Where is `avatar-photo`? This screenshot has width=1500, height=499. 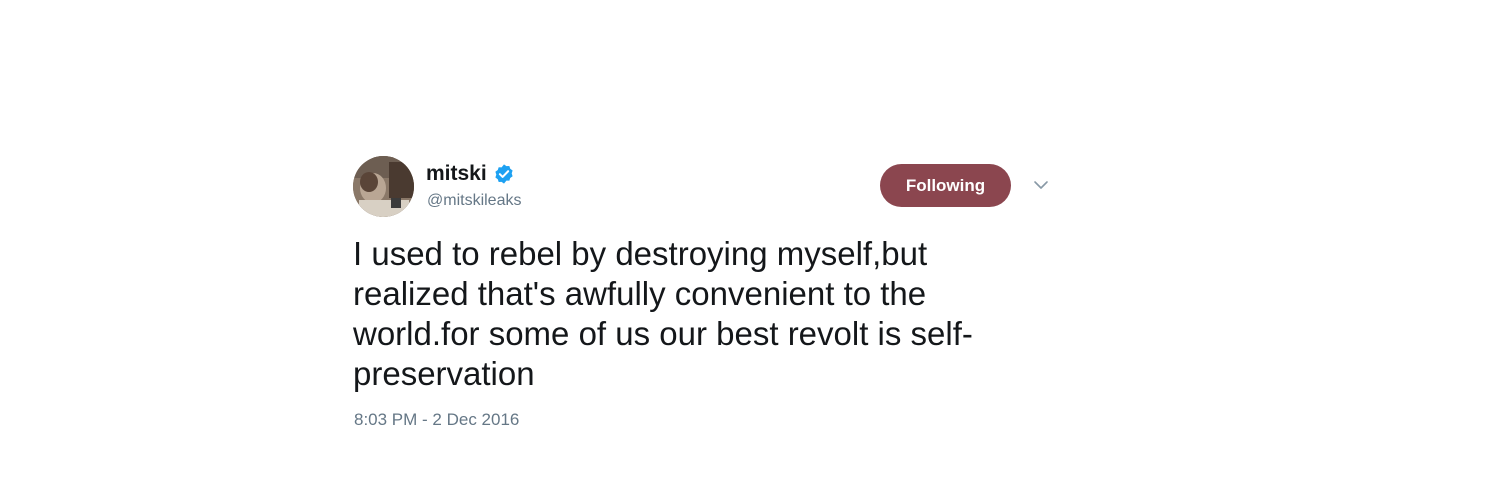
avatar-photo is located at coordinates (383, 186).